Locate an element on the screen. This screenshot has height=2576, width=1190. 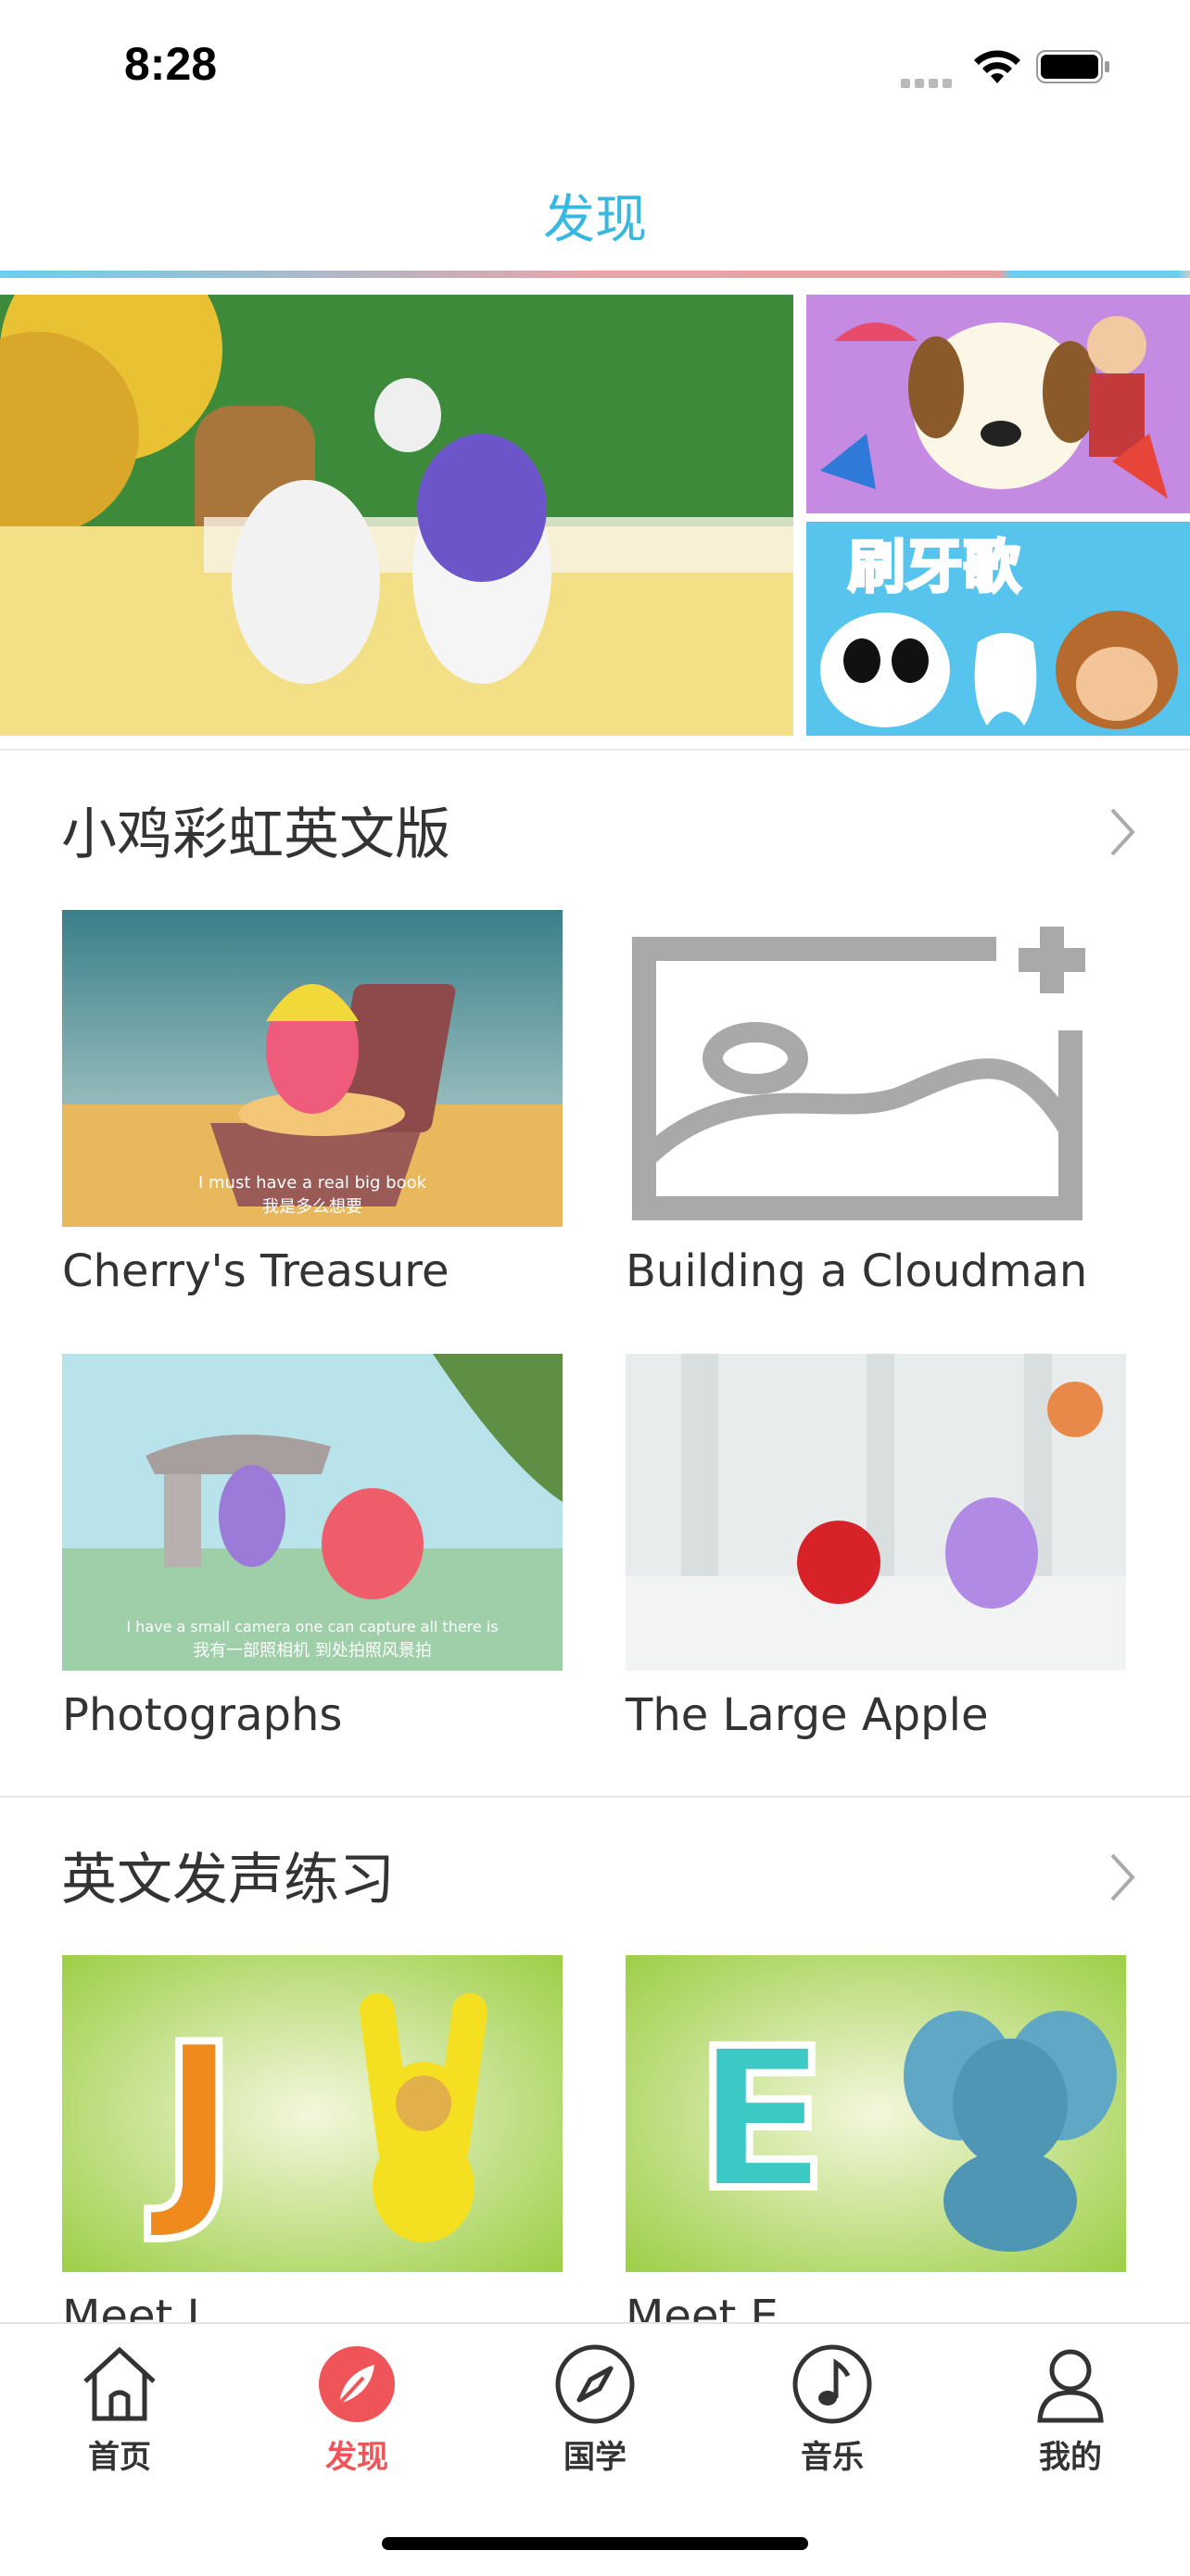
battery-icon is located at coordinates (1072, 66).